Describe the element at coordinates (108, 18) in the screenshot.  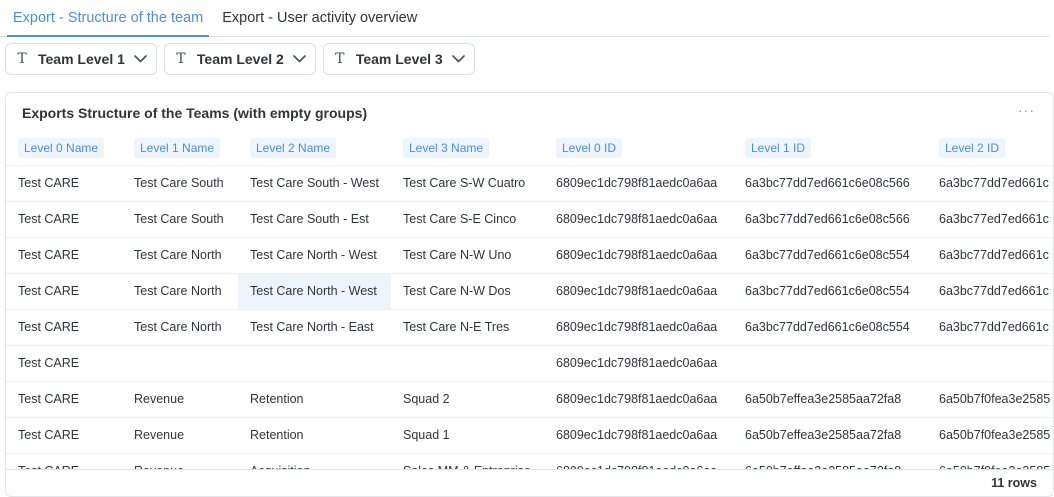
I see `tab-structure-of-the-team: Export - Structure of the team` at that location.